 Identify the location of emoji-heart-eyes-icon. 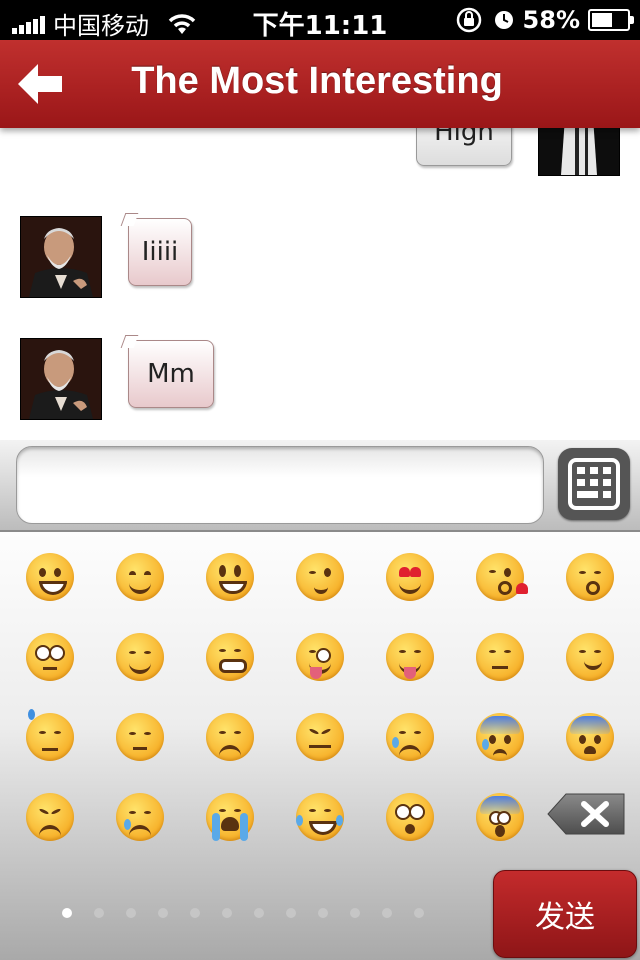
(410, 577).